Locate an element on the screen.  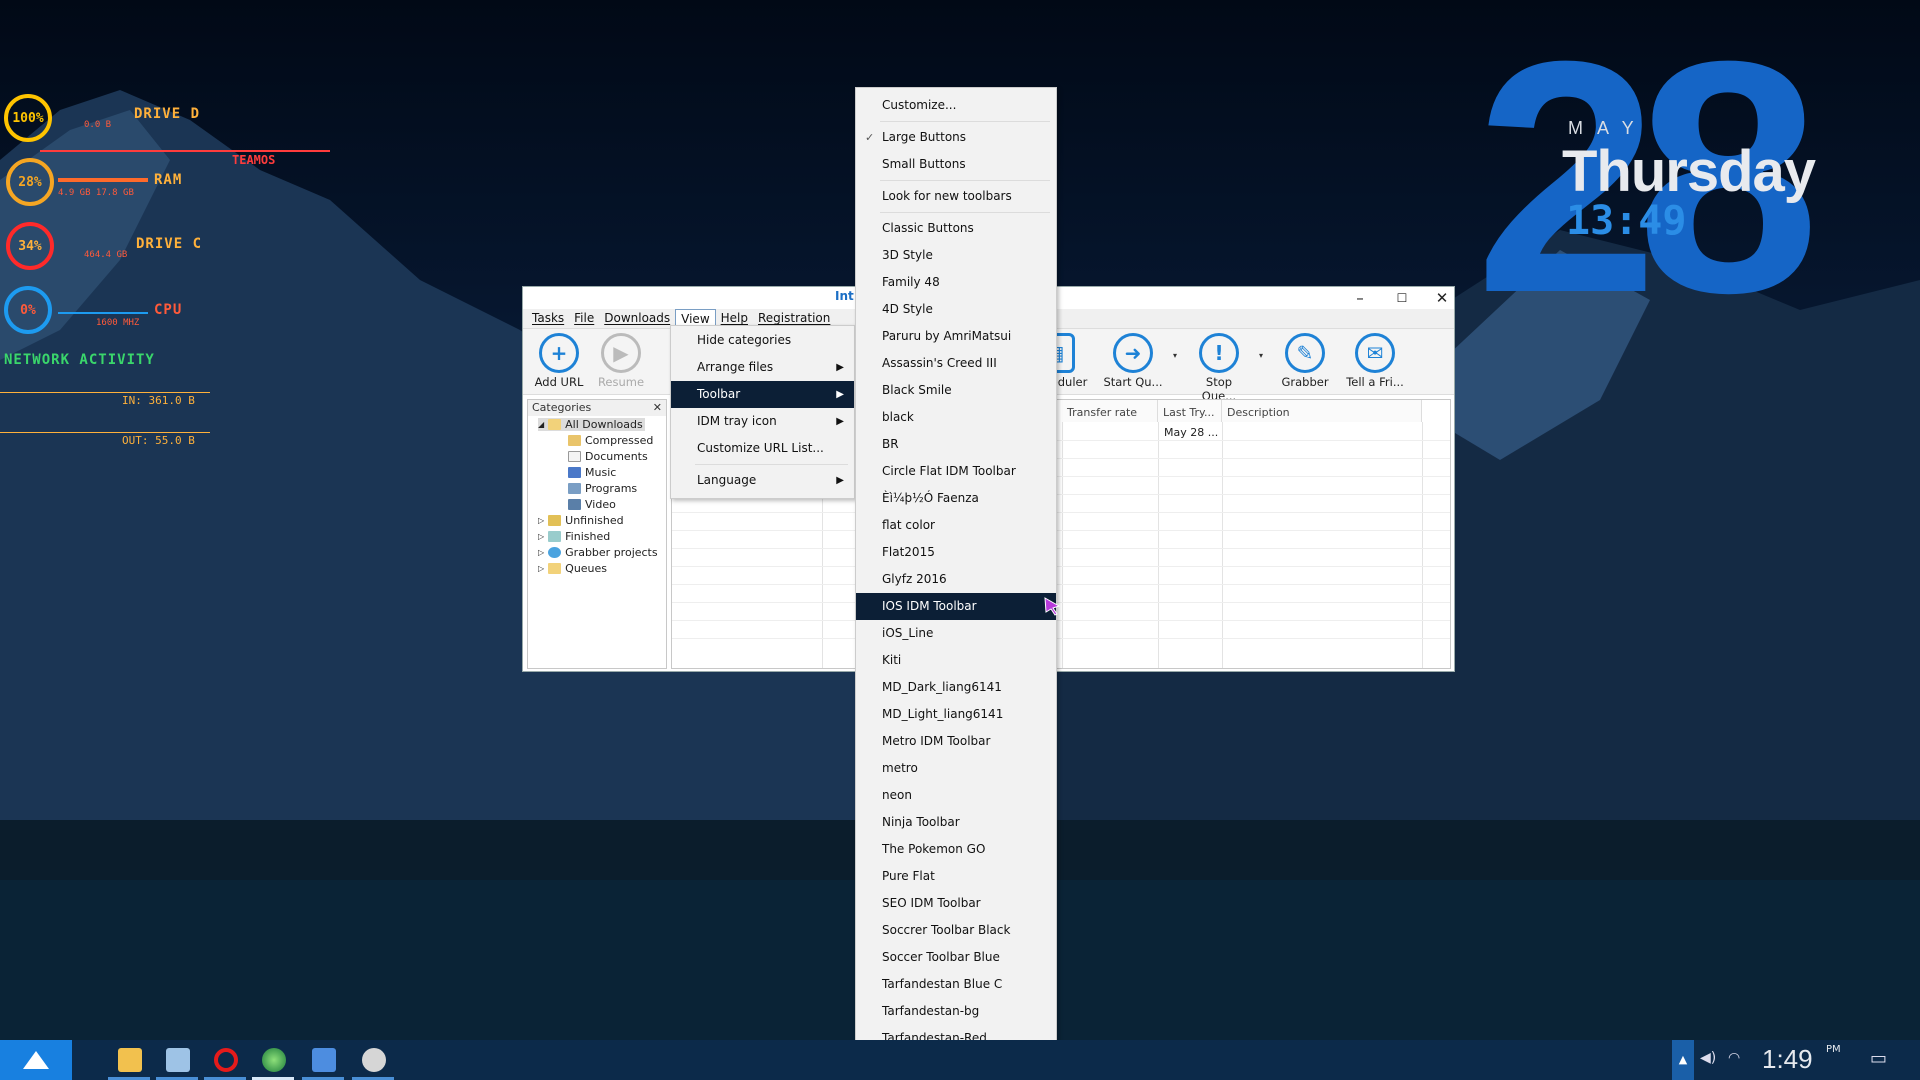
tree-item-compressed: Compressed is located at coordinates (610, 440).